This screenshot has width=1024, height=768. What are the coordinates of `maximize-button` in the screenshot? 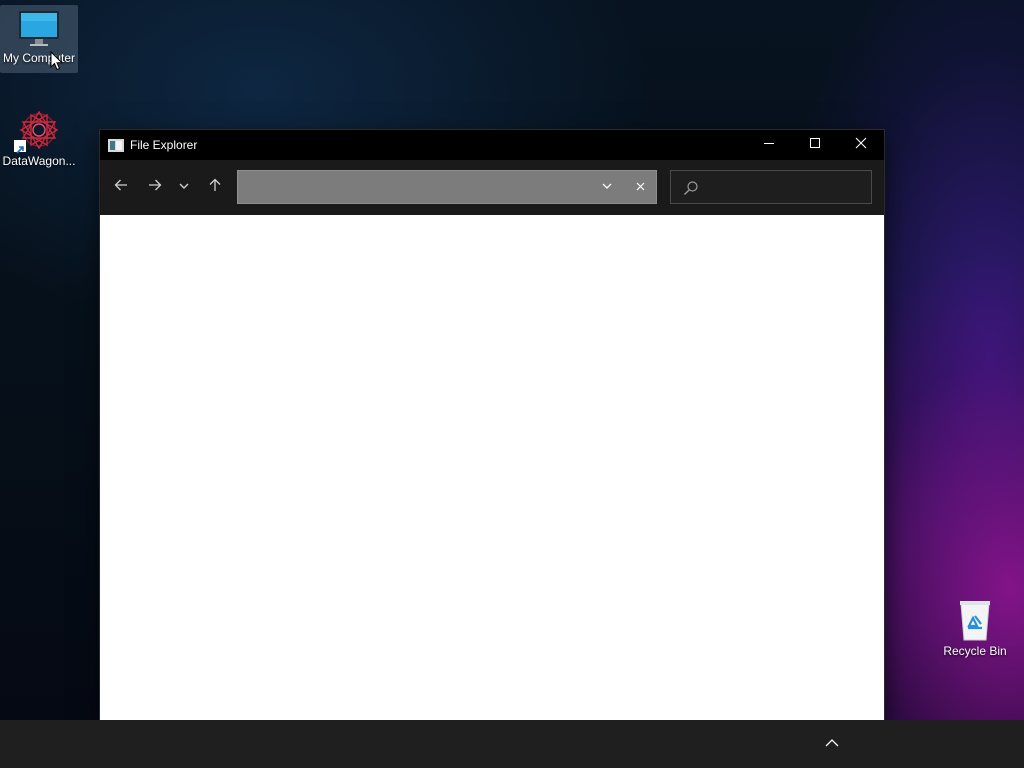 It's located at (815, 145).